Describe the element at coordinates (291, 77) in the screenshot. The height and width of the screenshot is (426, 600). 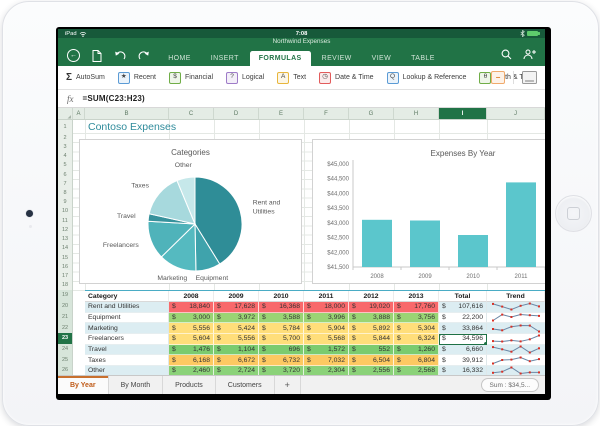
I see `toolbar-text: A Text` at that location.